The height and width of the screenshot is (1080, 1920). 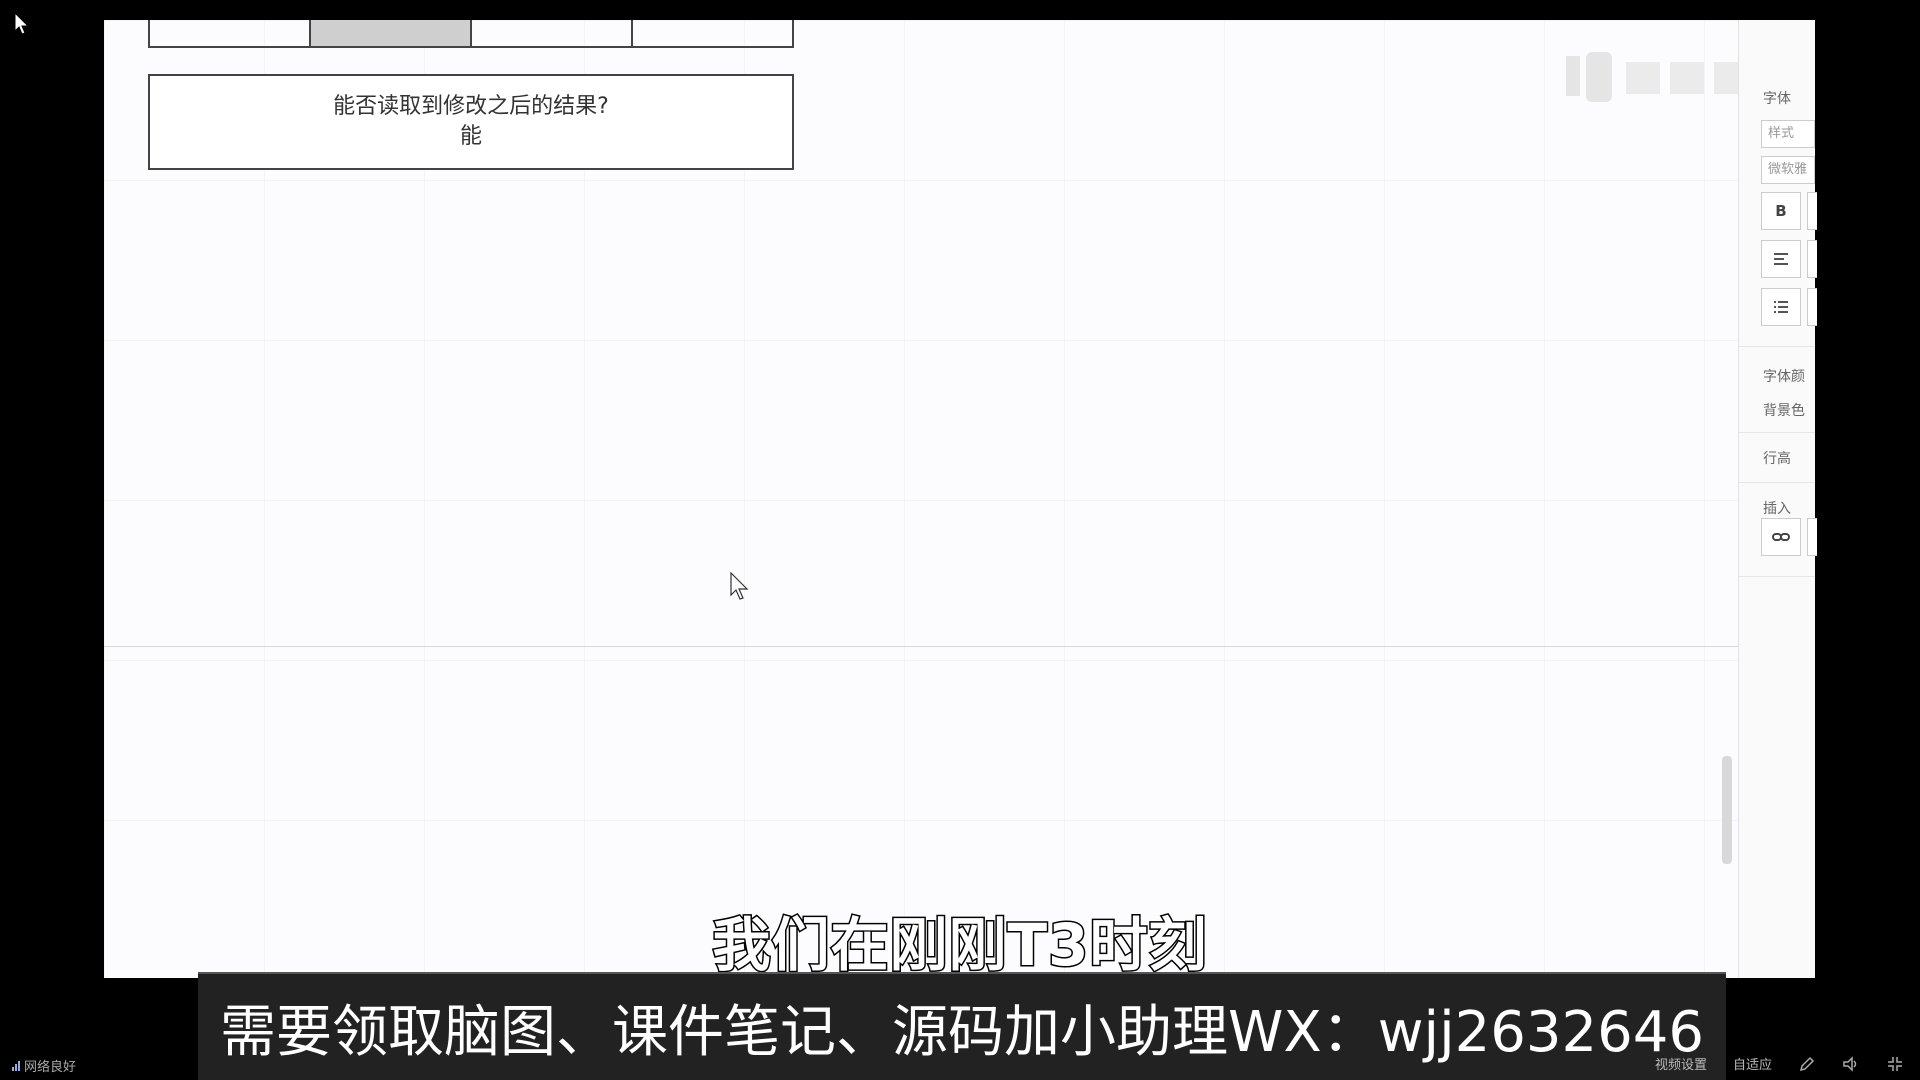 What do you see at coordinates (1807, 1064) in the screenshot?
I see `pen-icon` at bounding box center [1807, 1064].